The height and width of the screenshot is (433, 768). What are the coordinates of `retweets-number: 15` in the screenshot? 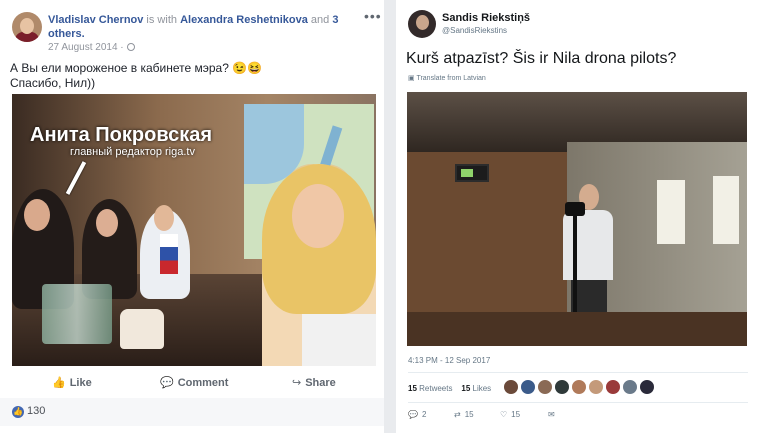 It's located at (412, 388).